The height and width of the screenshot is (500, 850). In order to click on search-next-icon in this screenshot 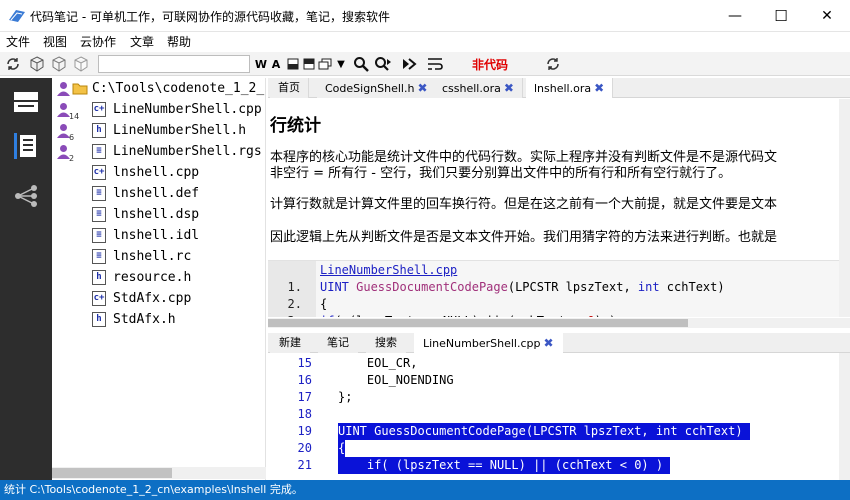, I will do `click(383, 64)`.